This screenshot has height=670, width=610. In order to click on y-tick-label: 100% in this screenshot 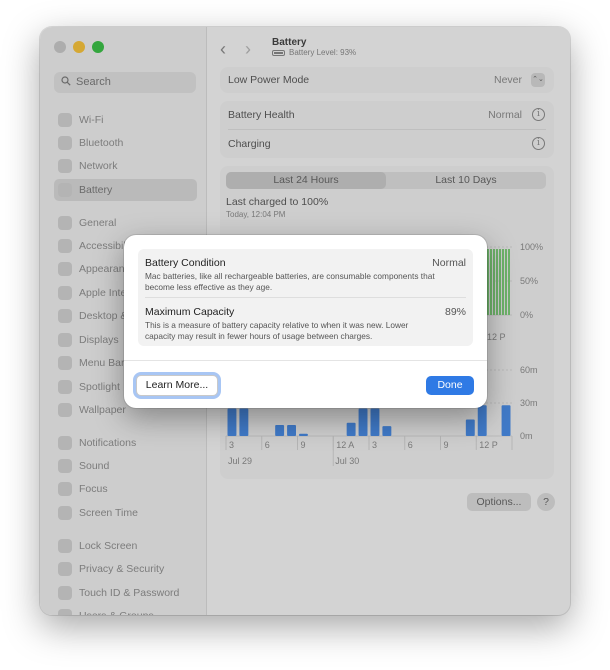, I will do `click(531, 247)`.